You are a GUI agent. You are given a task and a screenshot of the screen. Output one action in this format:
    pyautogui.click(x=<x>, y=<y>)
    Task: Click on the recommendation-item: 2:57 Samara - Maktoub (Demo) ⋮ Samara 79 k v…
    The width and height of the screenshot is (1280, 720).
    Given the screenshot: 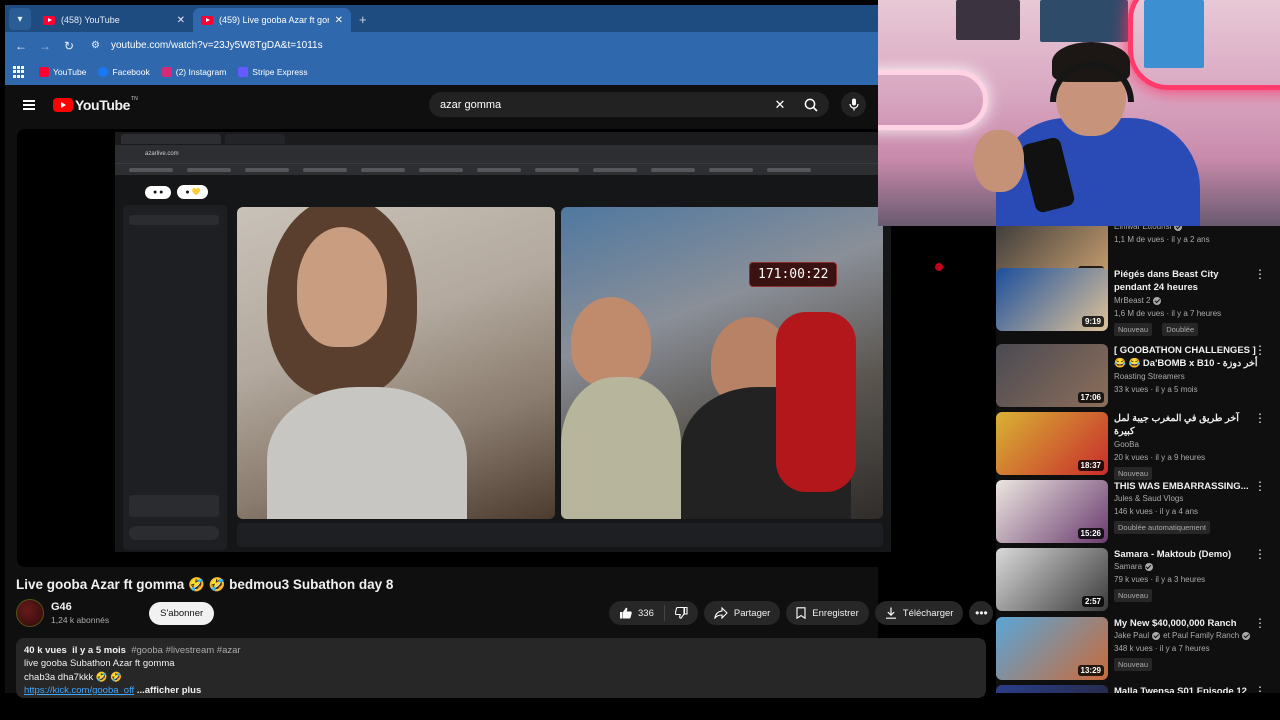 What is the action you would take?
    pyautogui.click(x=1138, y=580)
    